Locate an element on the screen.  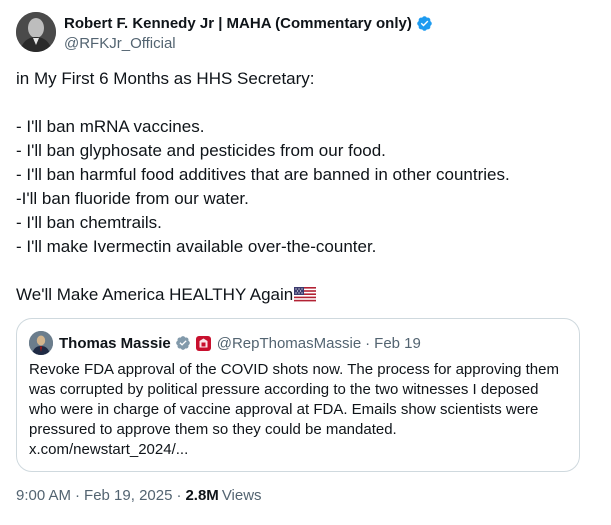
tweet-date: Feb 19, 2025 is located at coordinates (128, 495).